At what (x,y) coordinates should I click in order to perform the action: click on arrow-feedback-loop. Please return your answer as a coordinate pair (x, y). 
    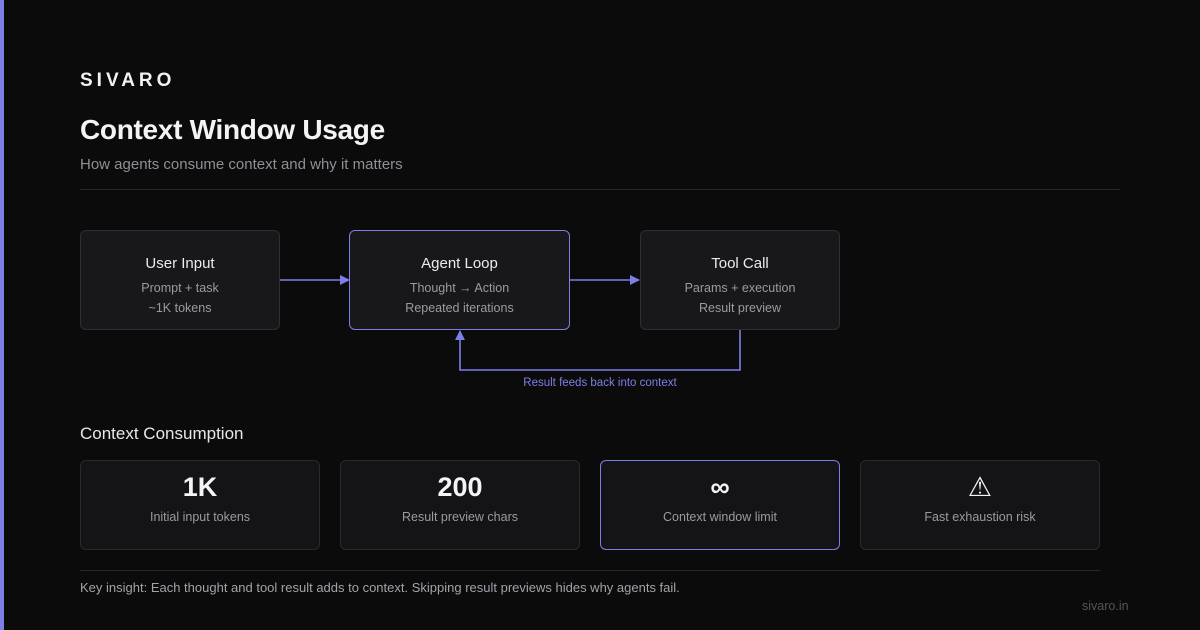
    Looking at the image, I should click on (598, 350).